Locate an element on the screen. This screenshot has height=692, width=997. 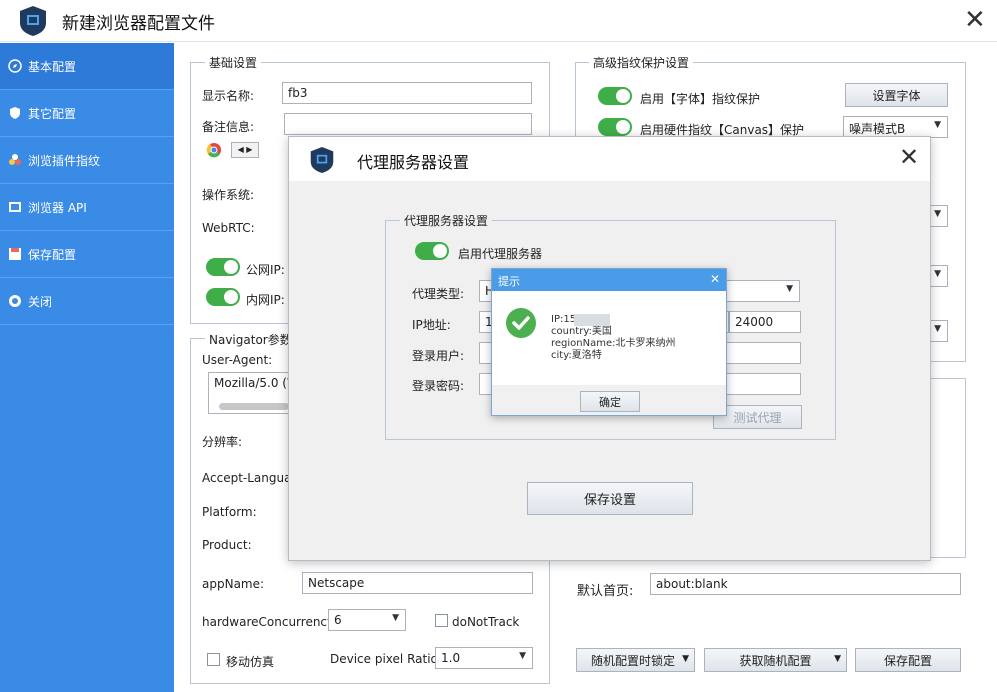
sidebar-item-browser-api: 浏览器 API is located at coordinates (87, 207).